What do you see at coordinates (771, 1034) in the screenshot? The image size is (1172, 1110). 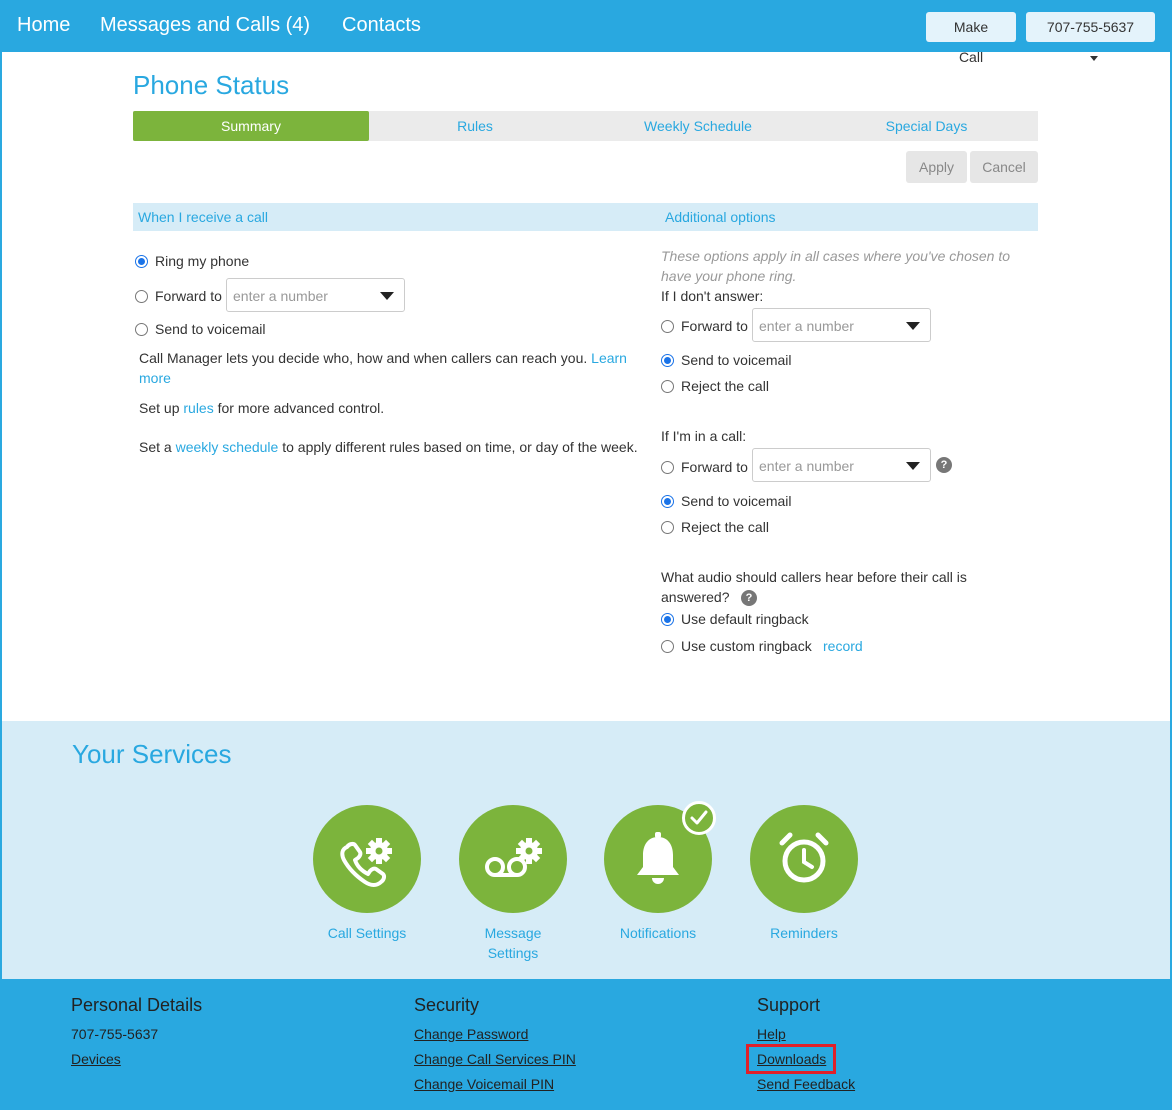 I see `help-link: Help` at bounding box center [771, 1034].